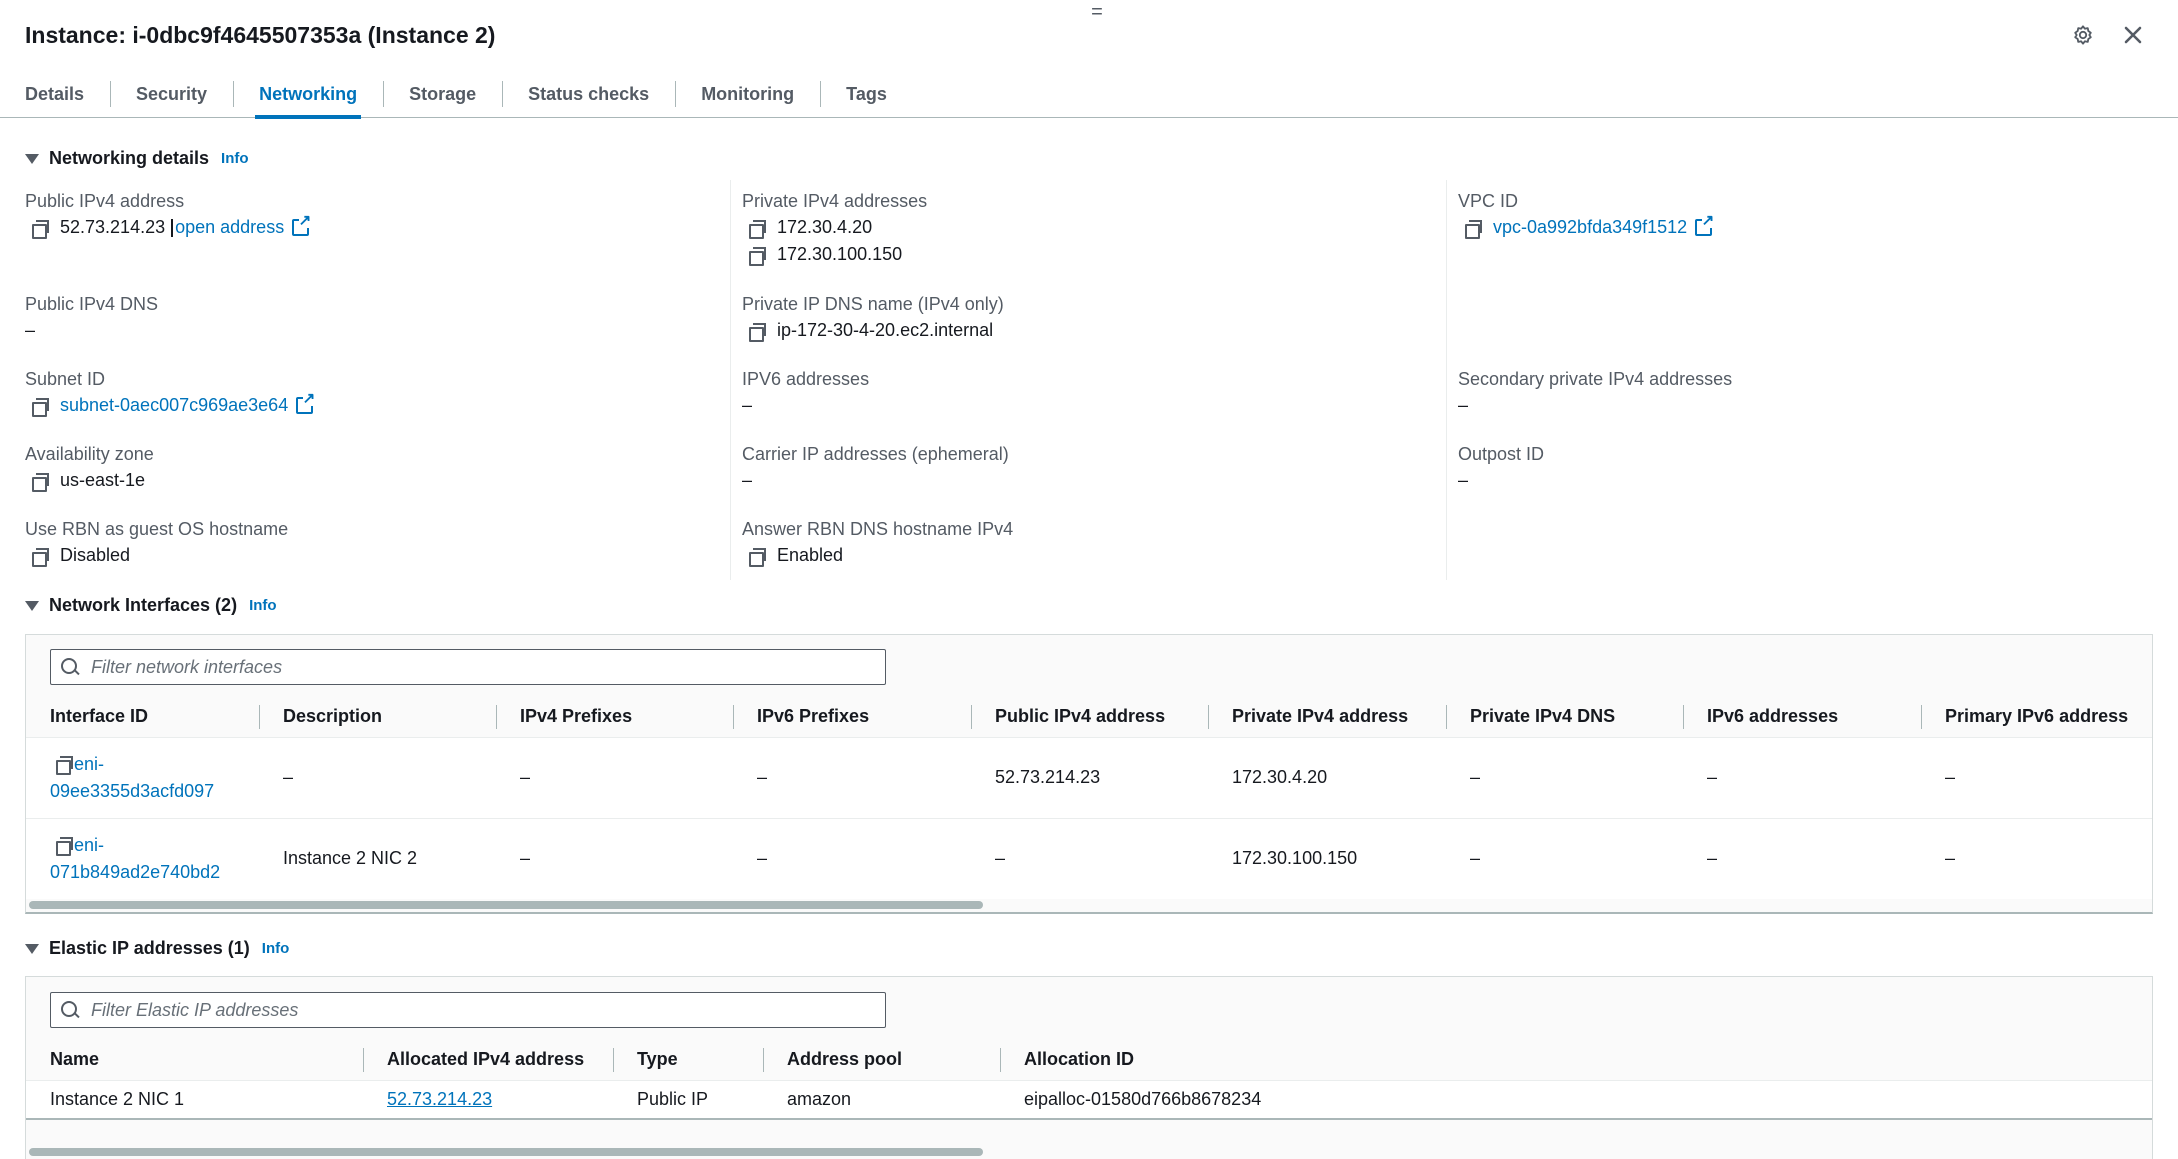  Describe the element at coordinates (488, 1060) in the screenshot. I see `column-header: Allocated IPv4 address` at that location.